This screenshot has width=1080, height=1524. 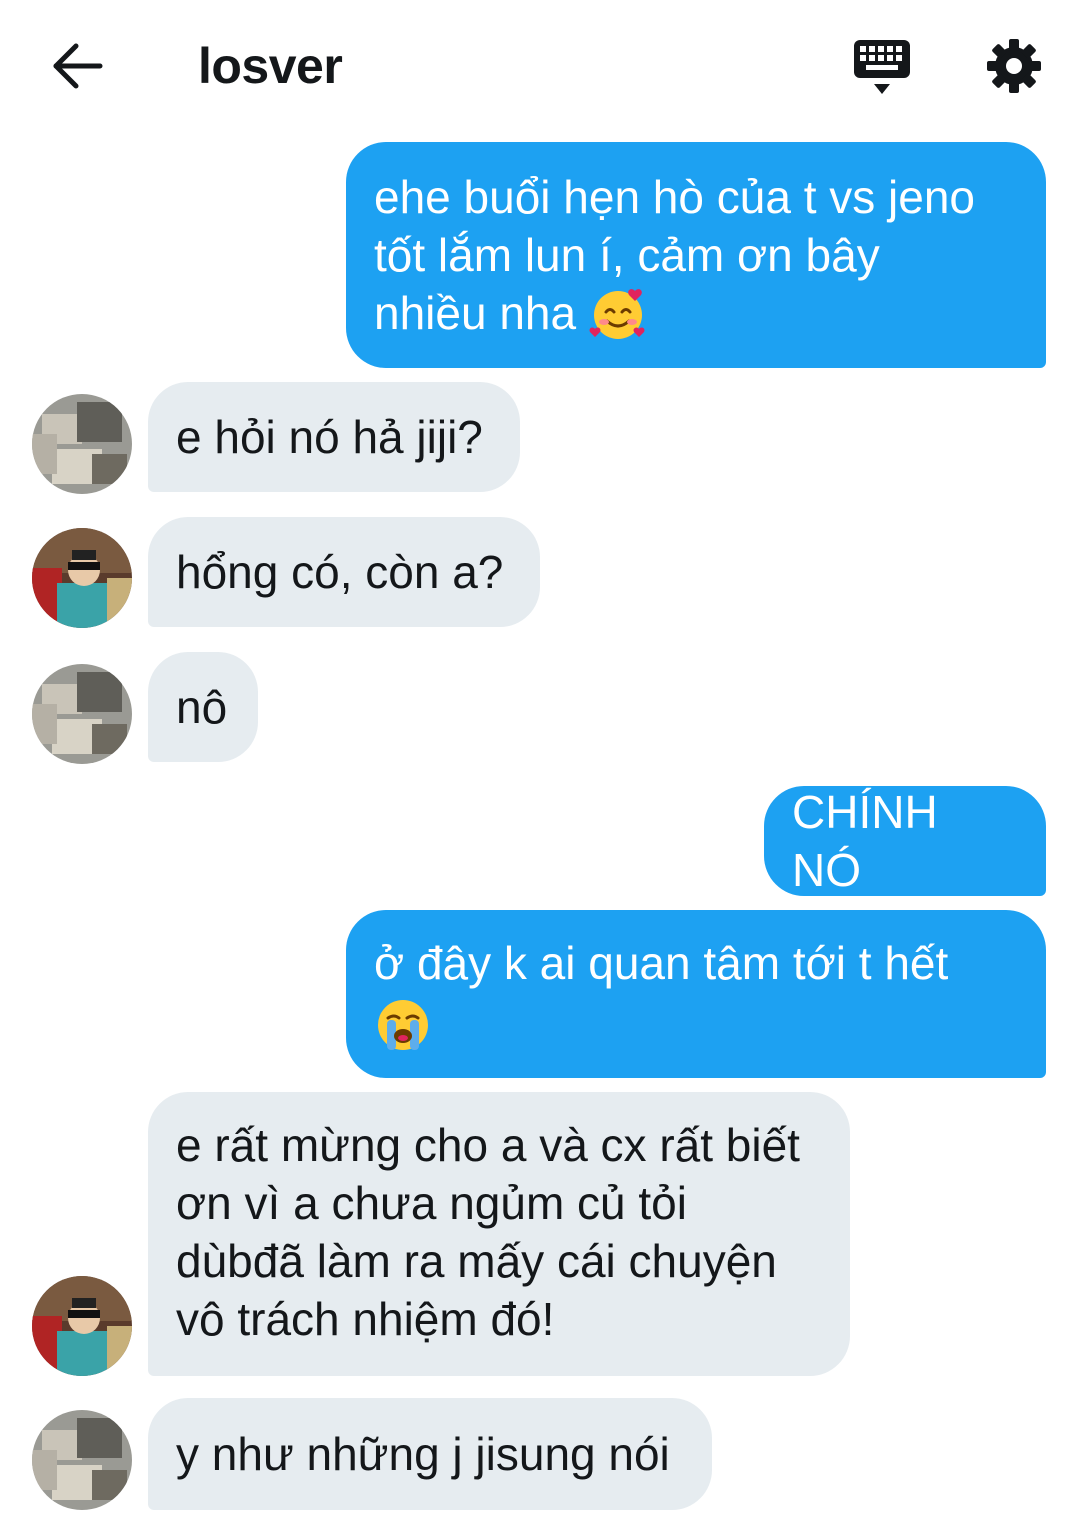 What do you see at coordinates (270, 66) in the screenshot?
I see `conversation-title: losver` at bounding box center [270, 66].